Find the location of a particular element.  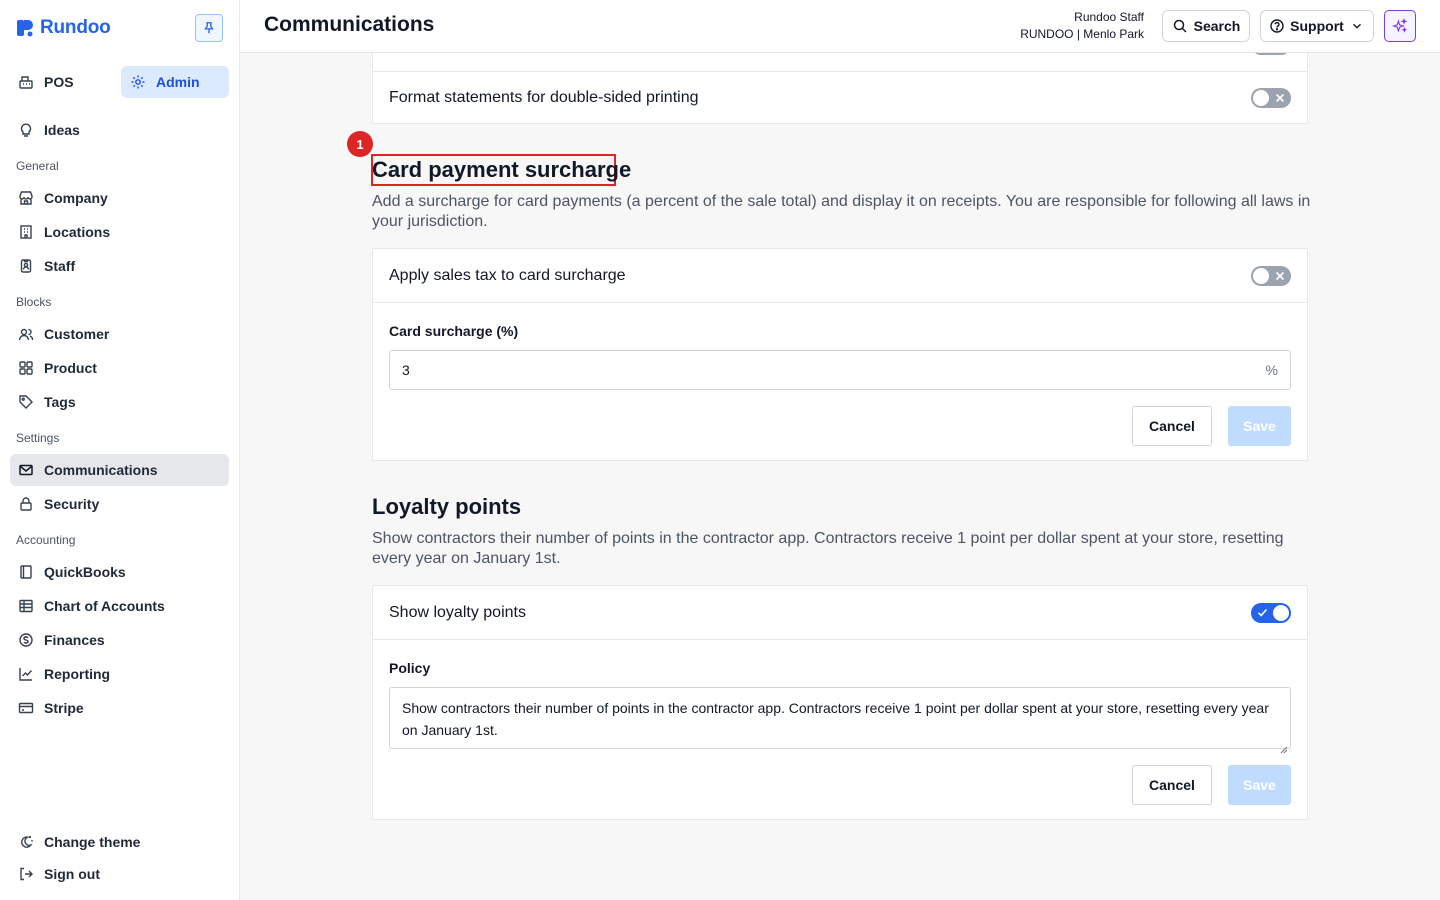

statements-toggle-hidden is located at coordinates (1271, 54).